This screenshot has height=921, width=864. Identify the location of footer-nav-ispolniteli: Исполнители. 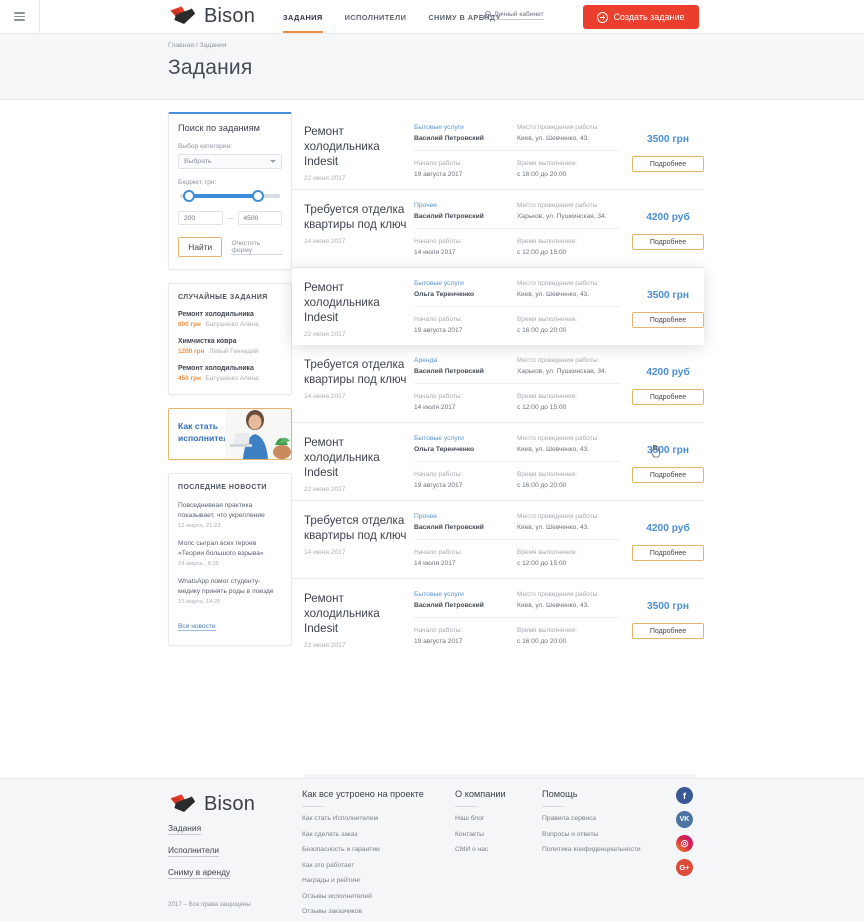
(194, 851).